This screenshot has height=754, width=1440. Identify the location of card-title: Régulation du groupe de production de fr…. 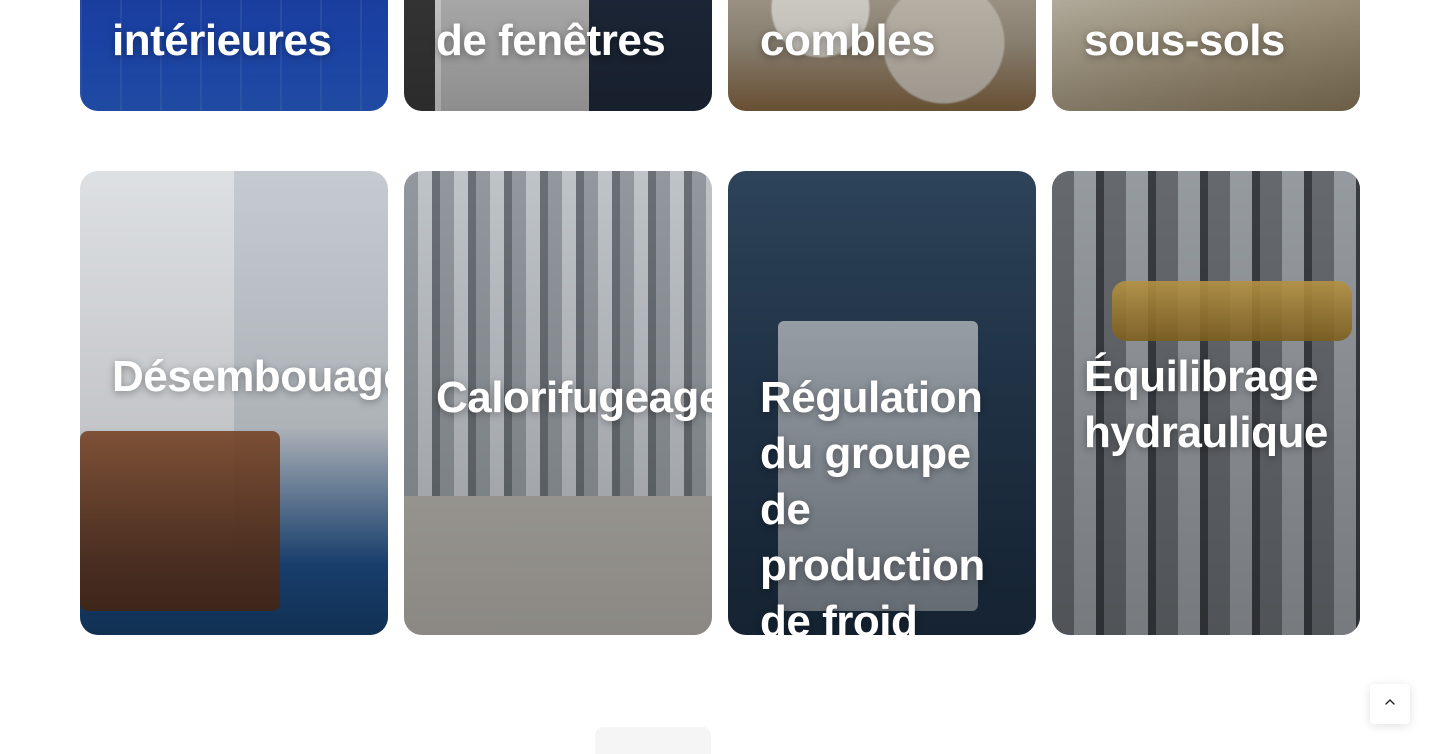
(872, 504).